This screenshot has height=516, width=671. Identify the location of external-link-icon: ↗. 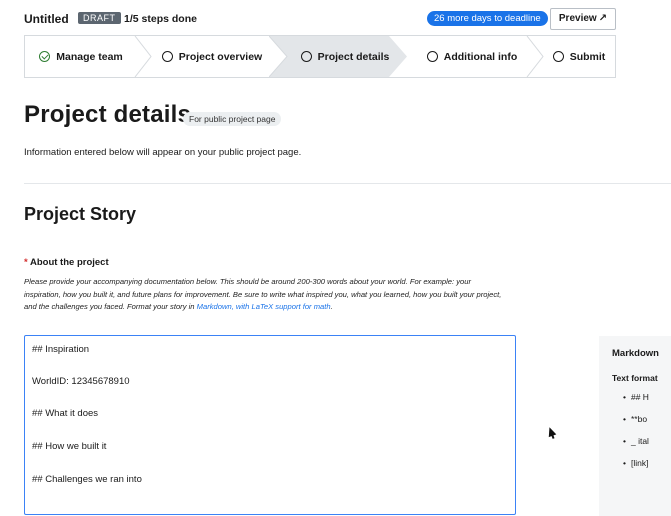
(603, 18).